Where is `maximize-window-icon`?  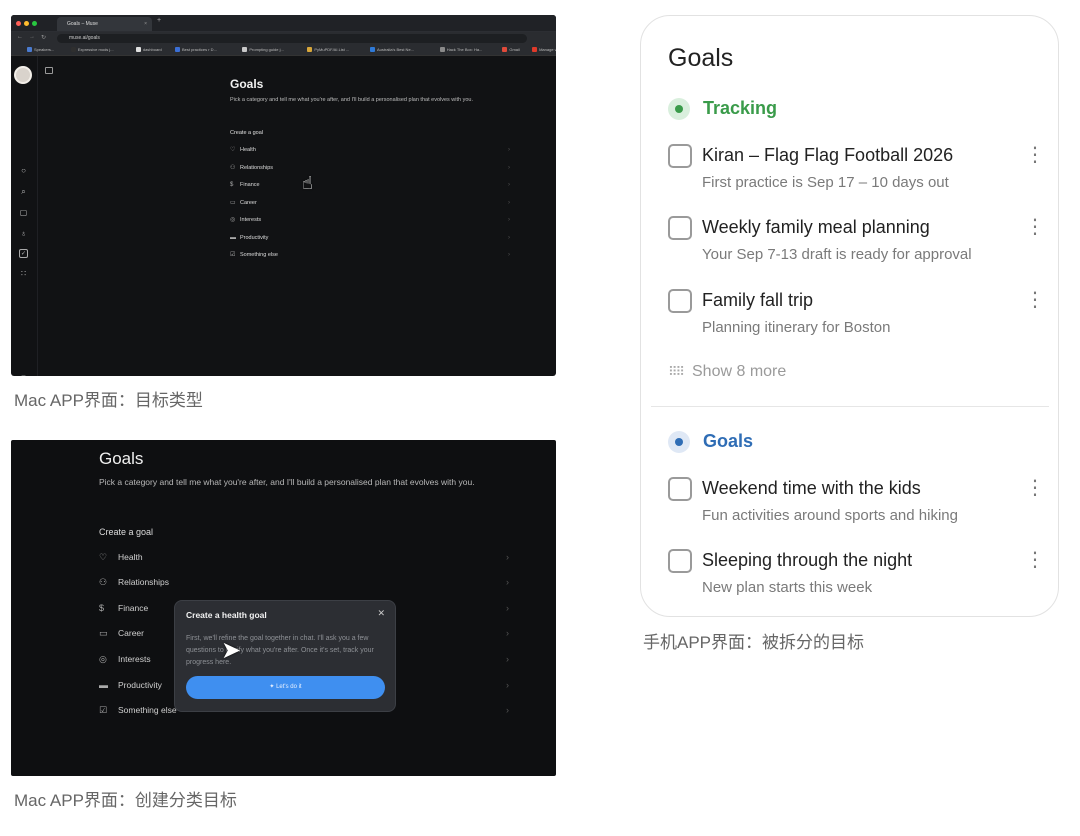 maximize-window-icon is located at coordinates (34, 23).